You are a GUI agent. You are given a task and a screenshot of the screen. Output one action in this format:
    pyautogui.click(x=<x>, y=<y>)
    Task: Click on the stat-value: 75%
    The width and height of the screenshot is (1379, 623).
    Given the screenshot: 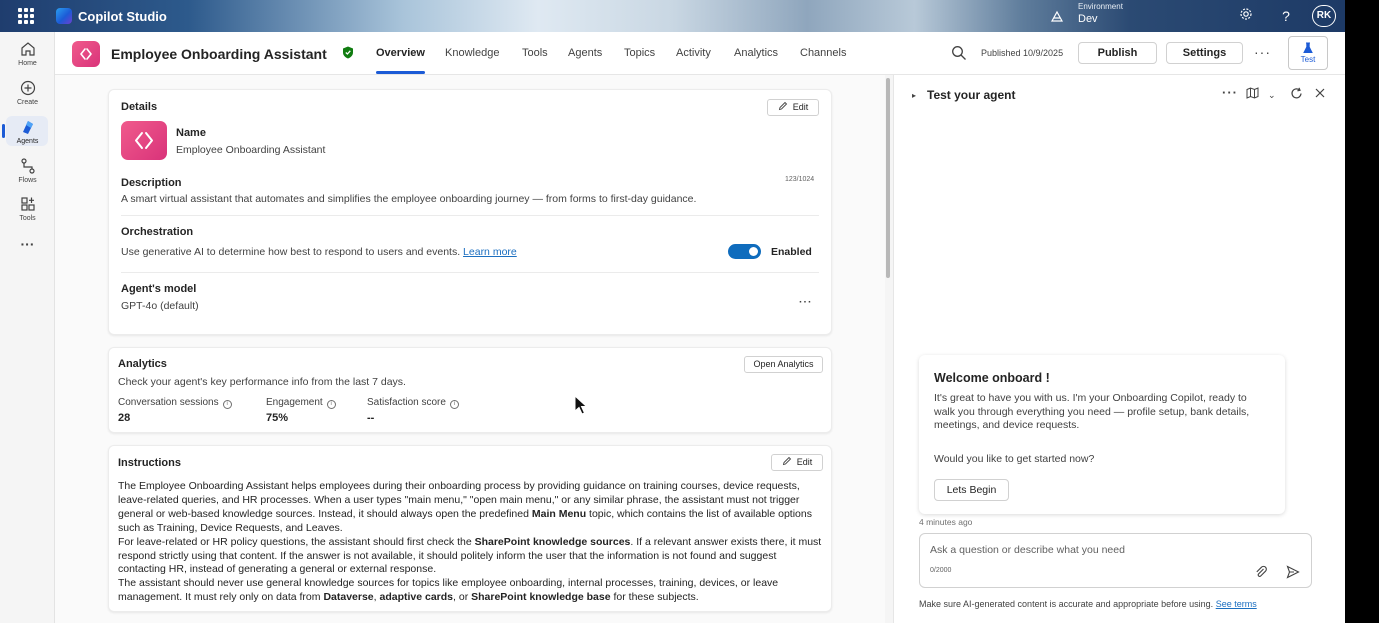 What is the action you would take?
    pyautogui.click(x=277, y=418)
    